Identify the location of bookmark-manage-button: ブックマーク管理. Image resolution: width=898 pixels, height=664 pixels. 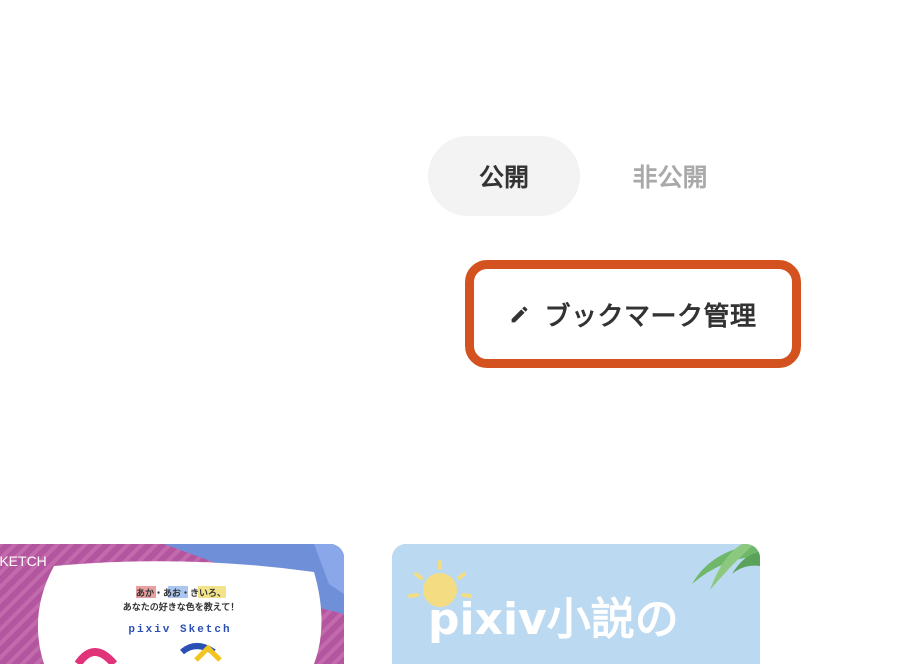
(633, 314).